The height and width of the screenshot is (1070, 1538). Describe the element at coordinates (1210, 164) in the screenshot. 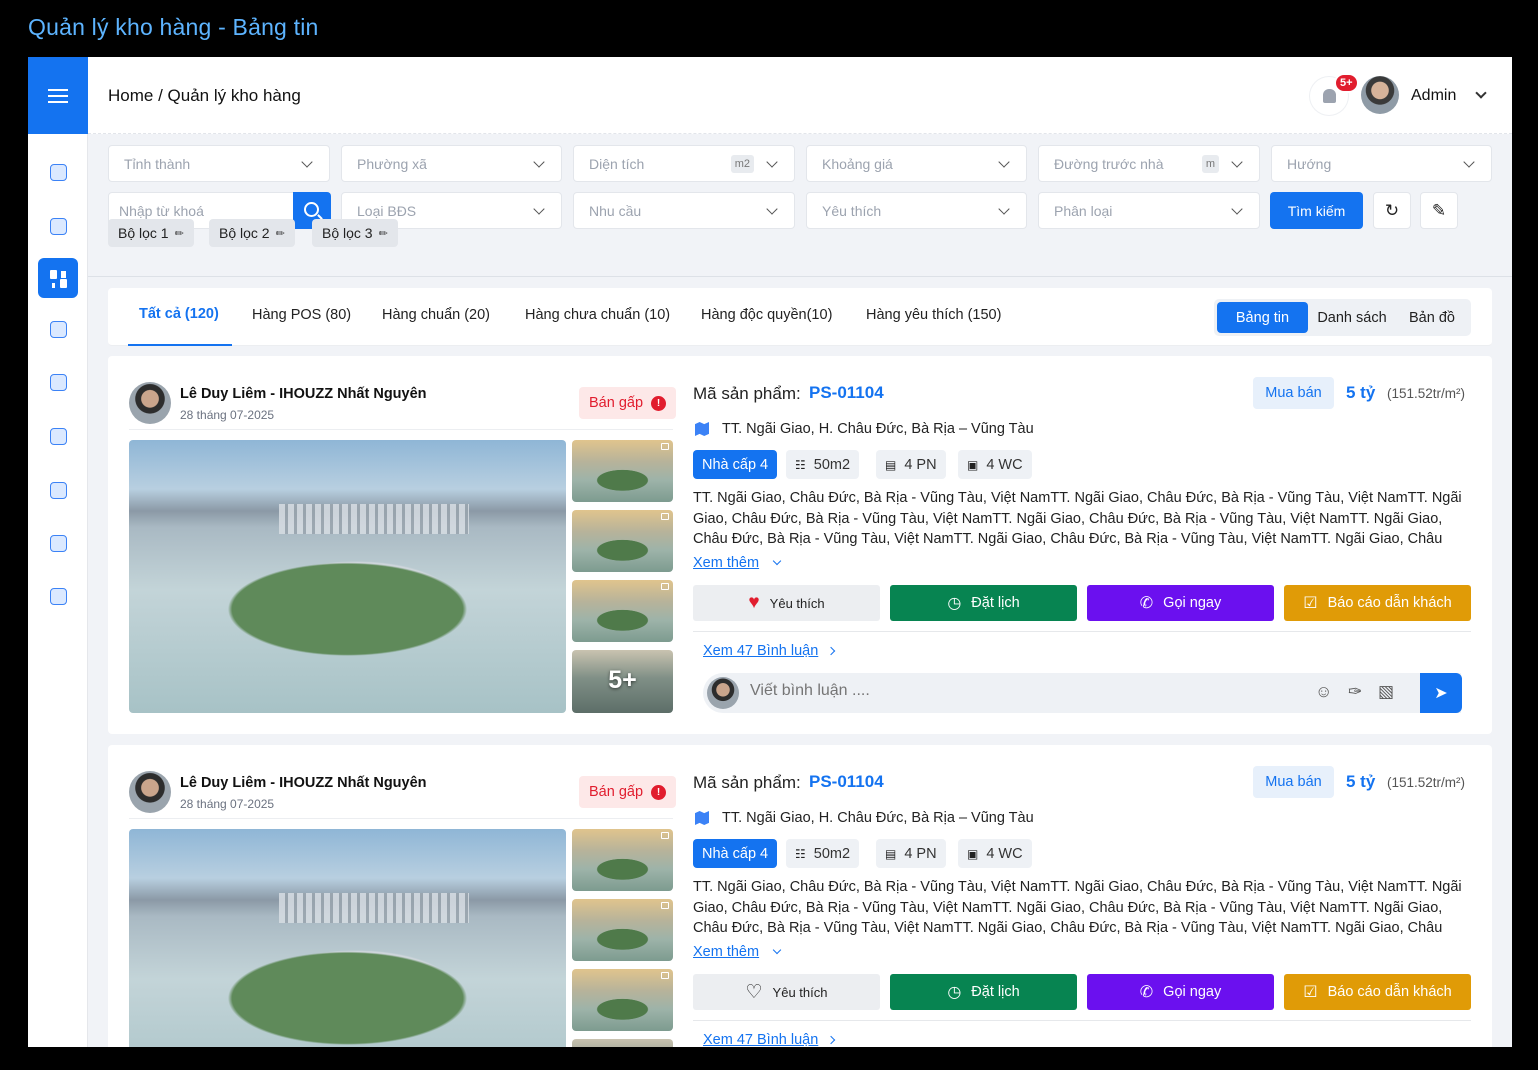

I see `road-unit-badge: m` at that location.